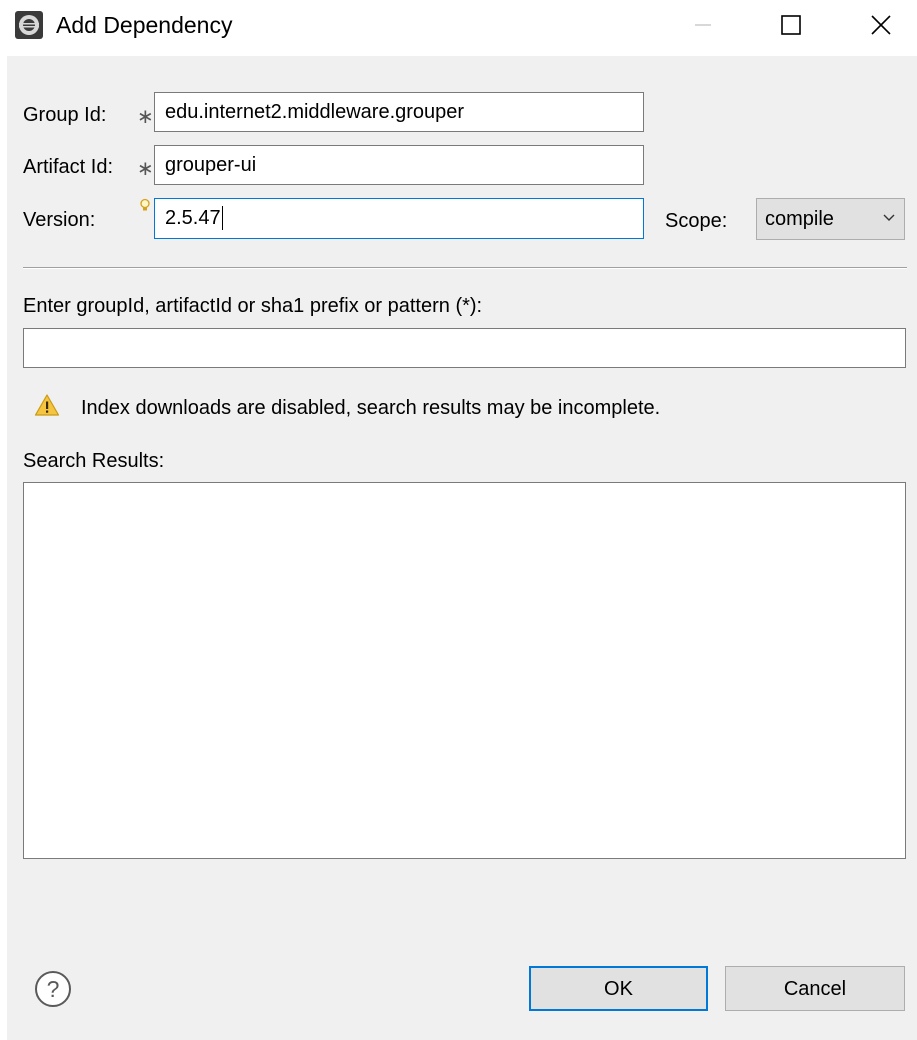  I want to click on separator, so click(465, 268).